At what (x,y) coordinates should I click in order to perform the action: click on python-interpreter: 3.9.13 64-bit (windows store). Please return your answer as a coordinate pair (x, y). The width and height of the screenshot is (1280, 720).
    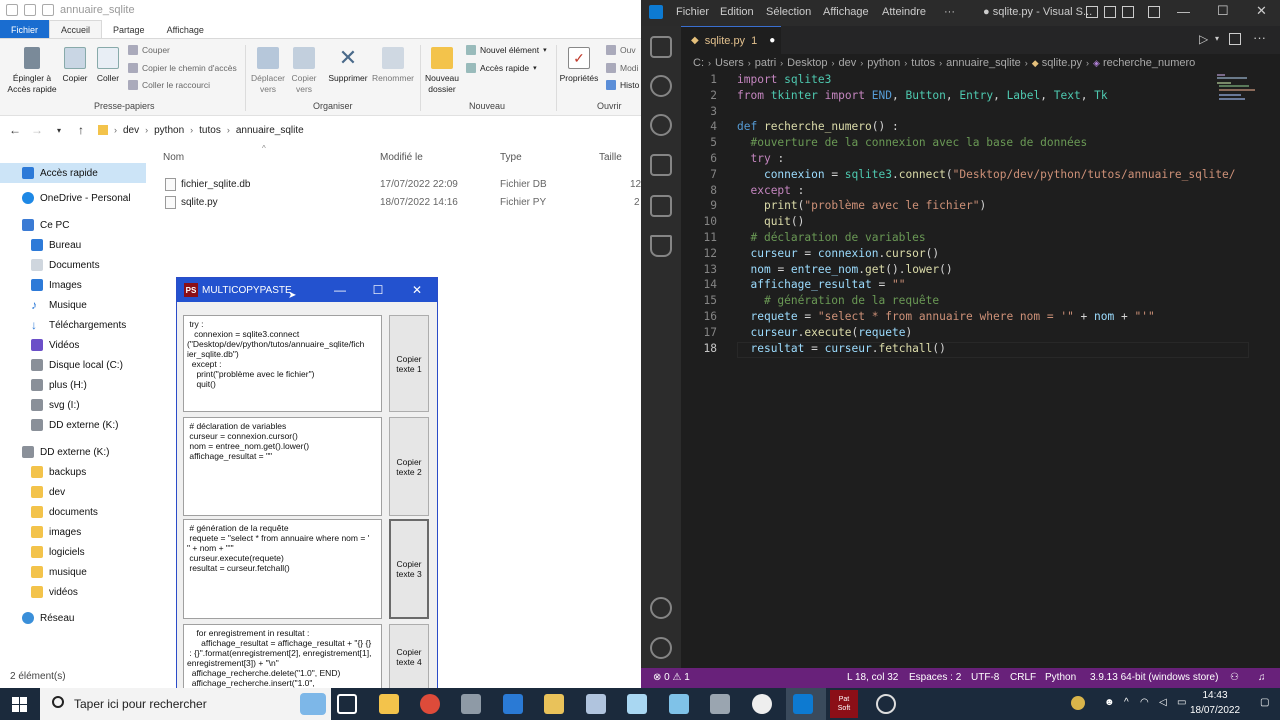
    Looking at the image, I should click on (1154, 677).